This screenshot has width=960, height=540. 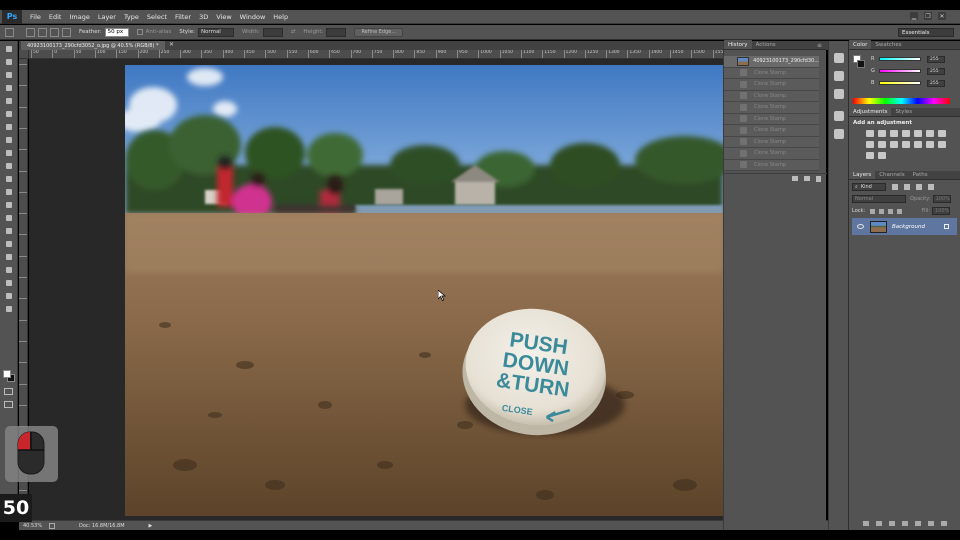 What do you see at coordinates (838, 76) in the screenshot?
I see `actions-panel-icon` at bounding box center [838, 76].